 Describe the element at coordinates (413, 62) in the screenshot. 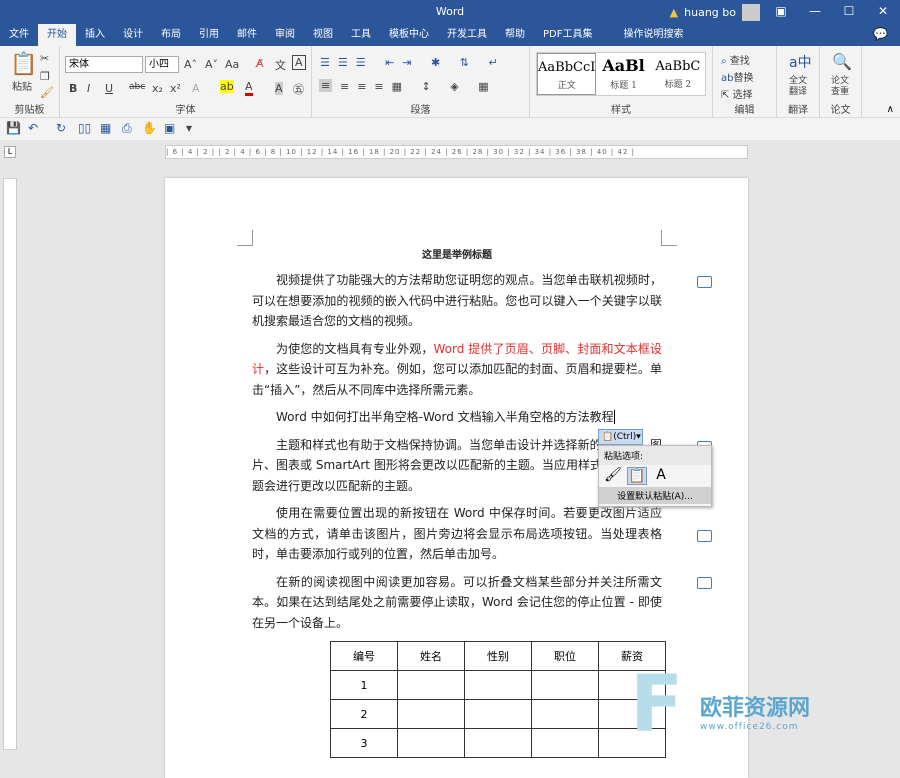

I see `list-icons: ☰☰☰ ⇤⇥ ✱ ⇅ ↵` at that location.